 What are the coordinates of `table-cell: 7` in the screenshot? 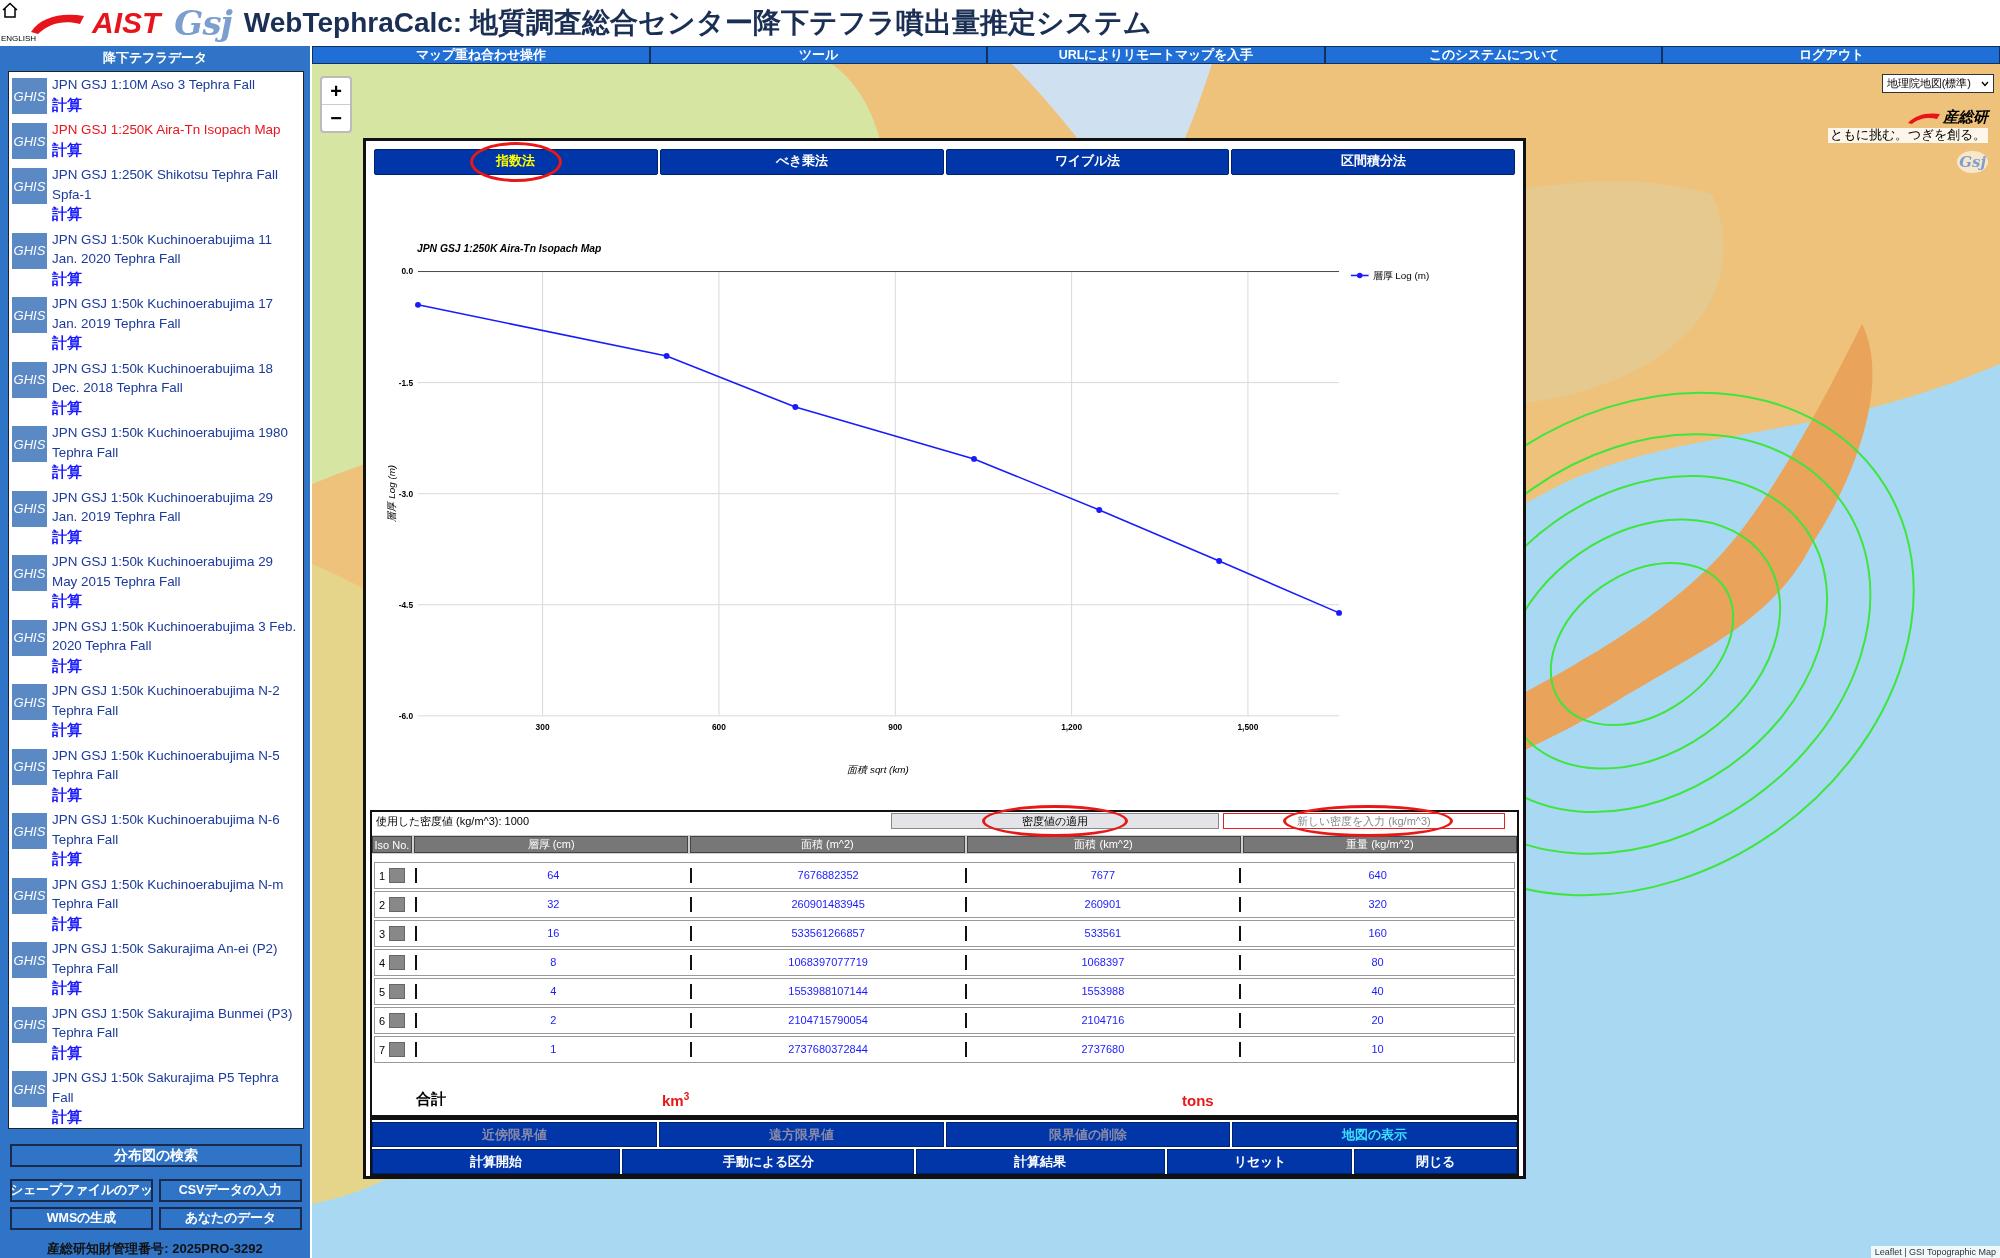 It's located at (382, 1049).